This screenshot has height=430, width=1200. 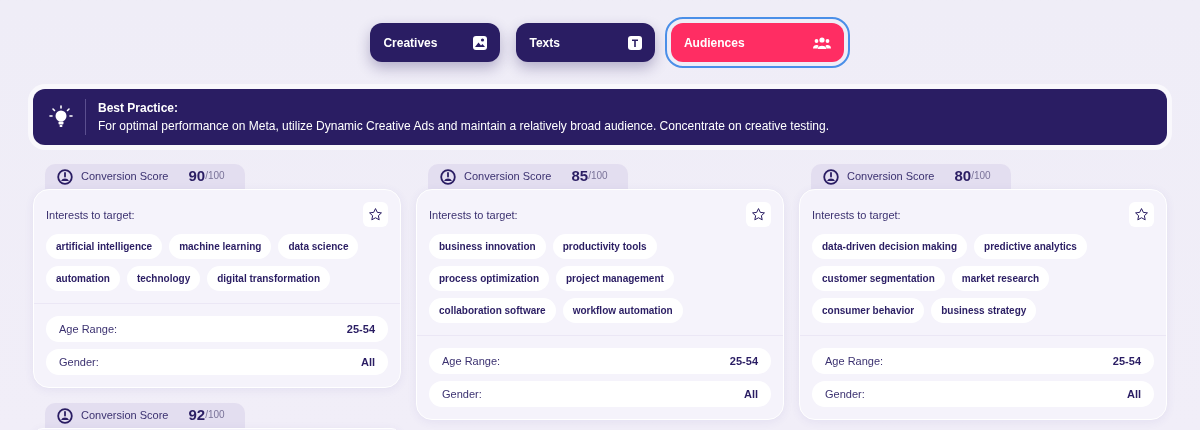 I want to click on interest-tag: technology, so click(x=163, y=278).